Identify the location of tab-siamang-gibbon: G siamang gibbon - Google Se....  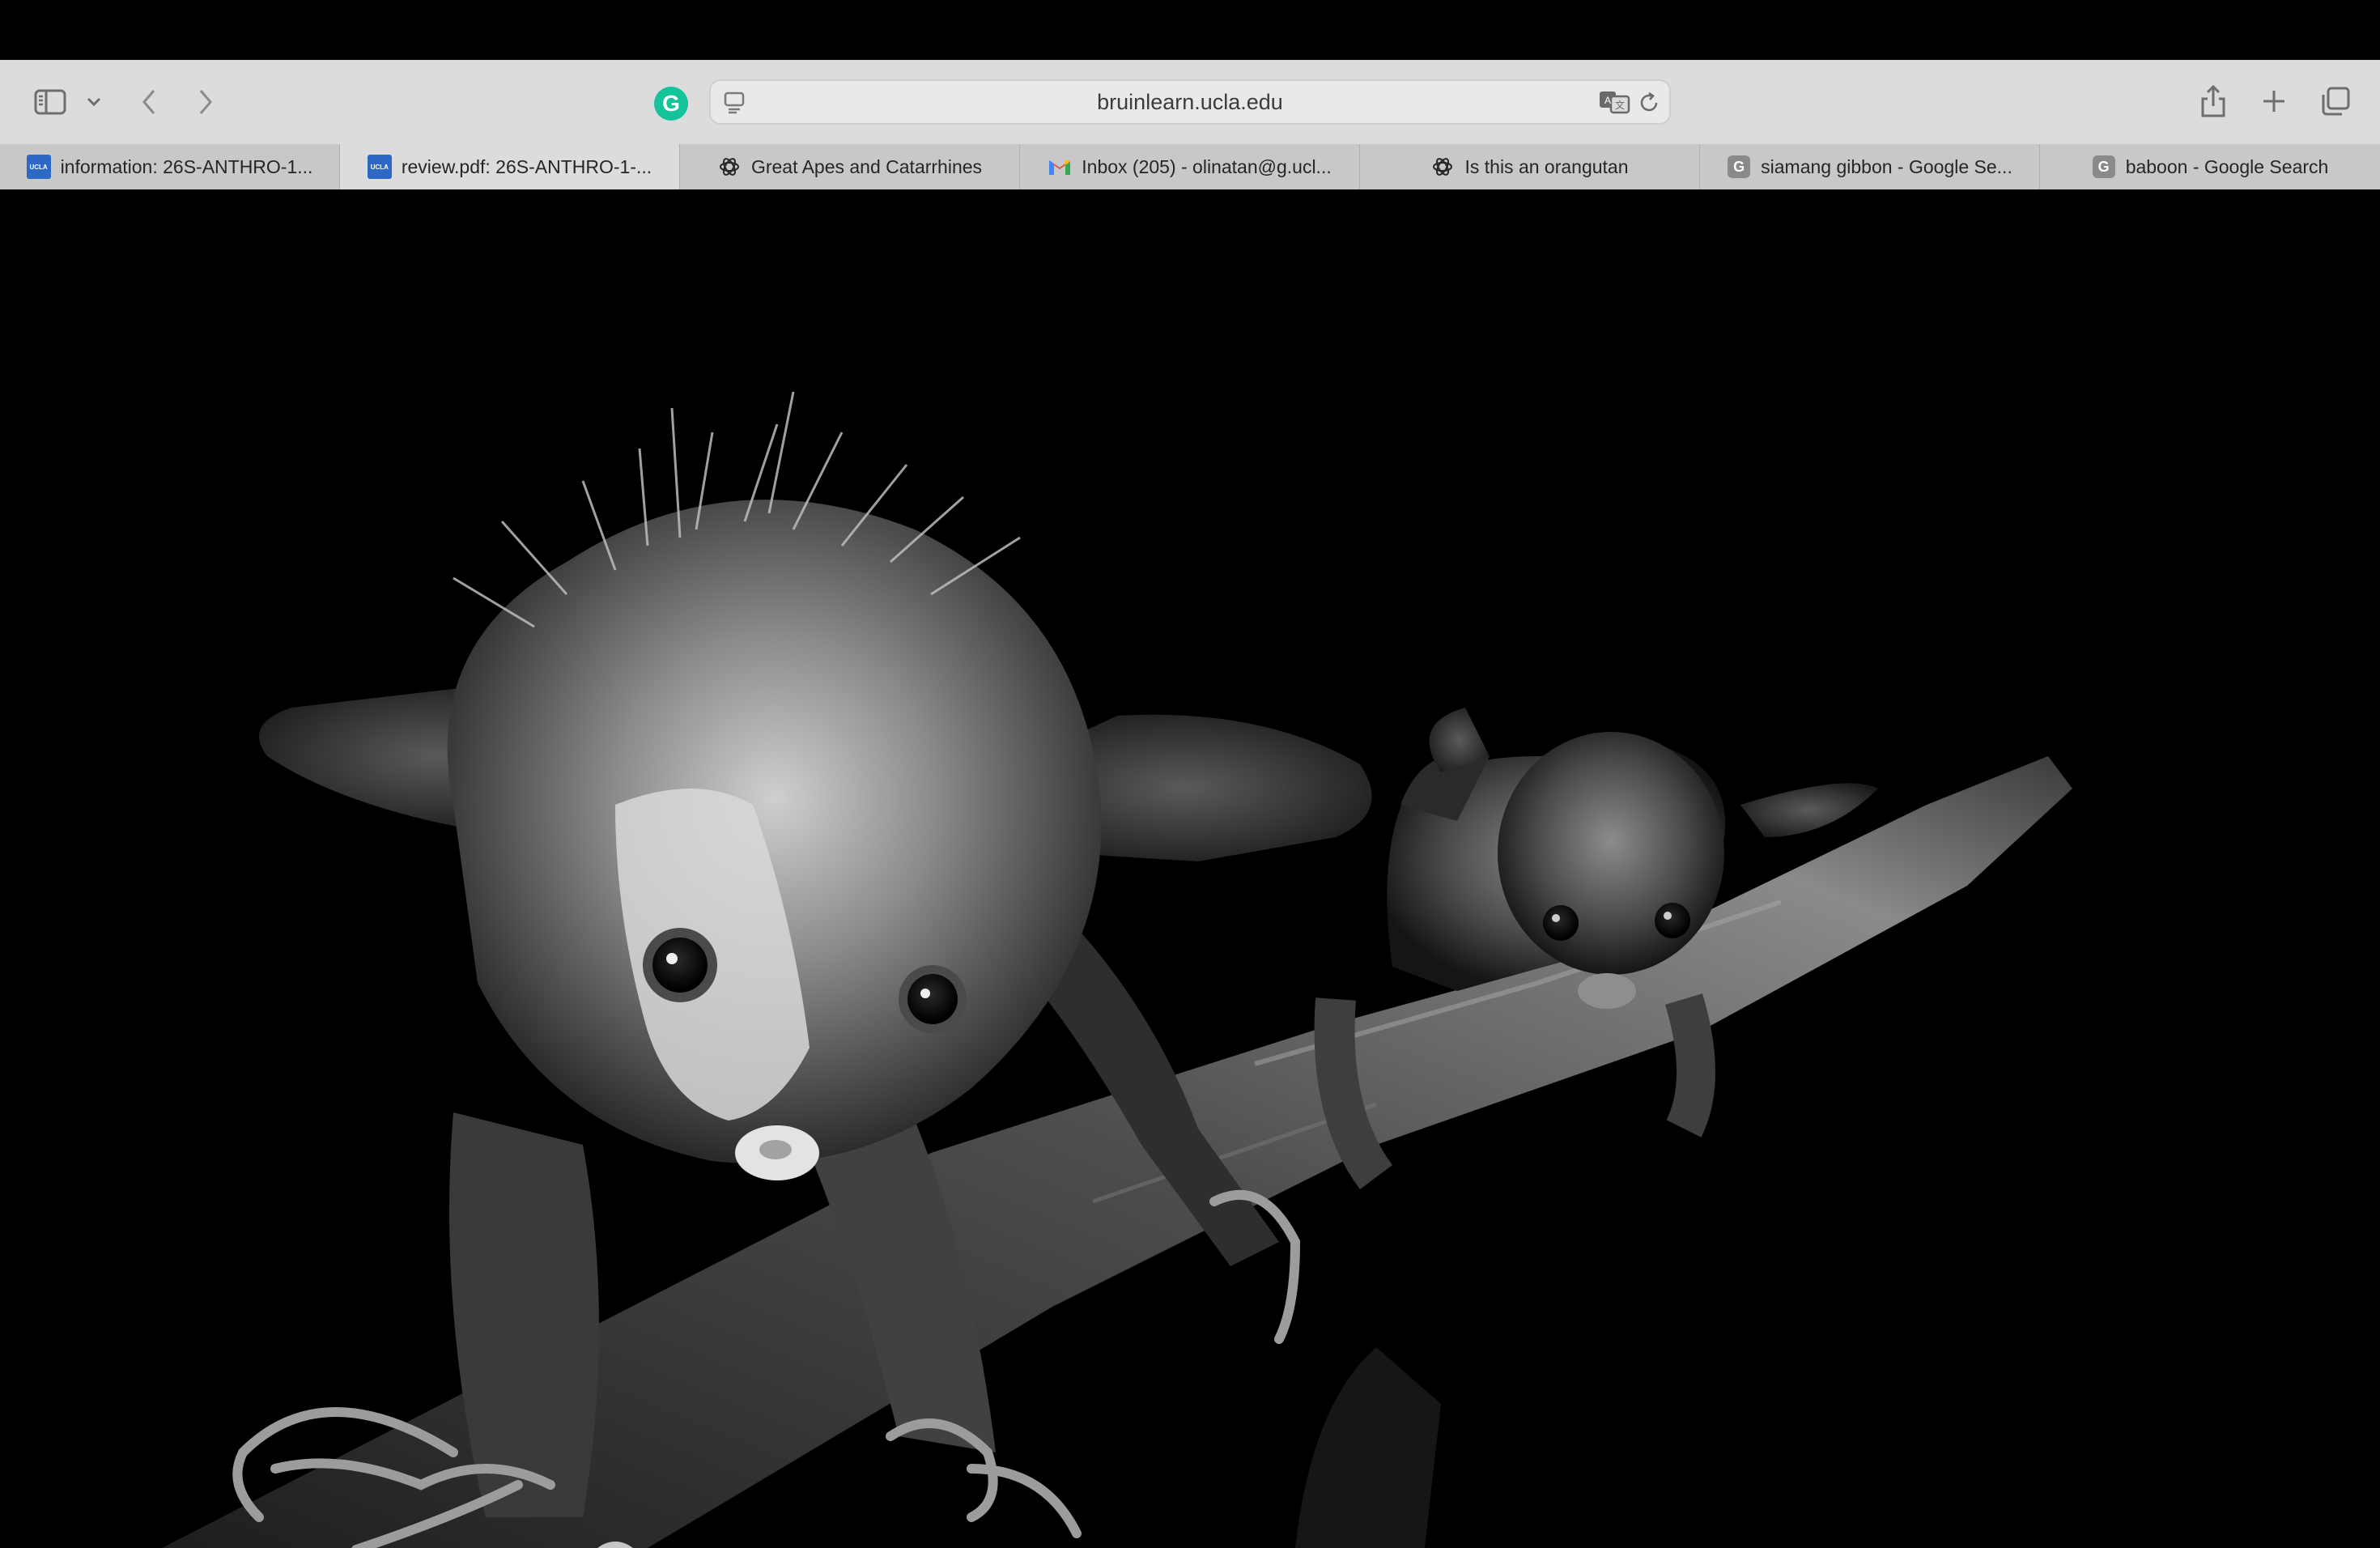
(1870, 166).